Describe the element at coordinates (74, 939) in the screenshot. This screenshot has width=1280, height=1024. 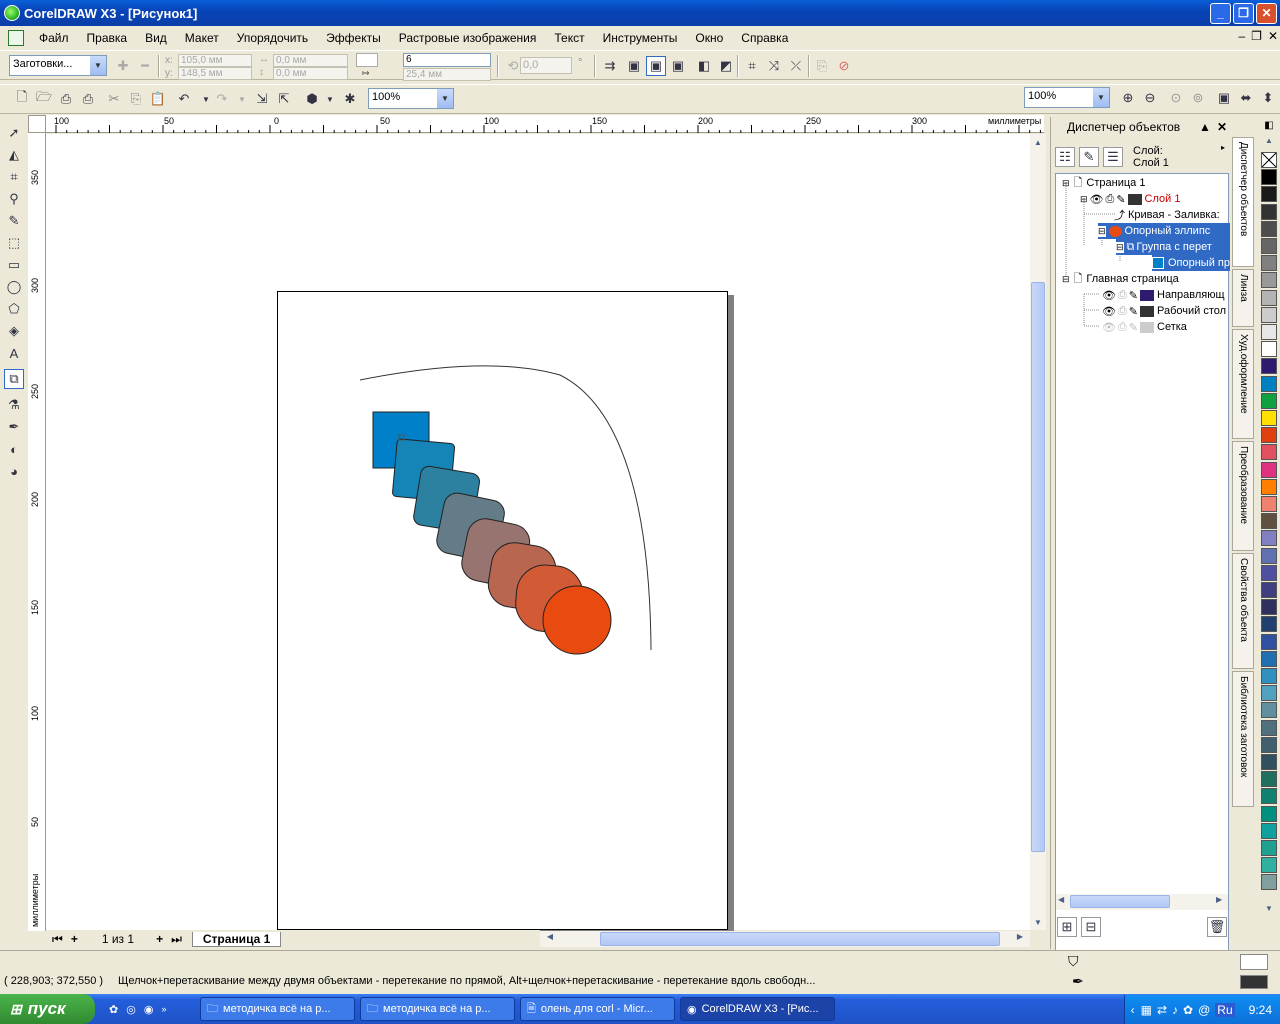
I see `add-page-before-icon: +` at that location.